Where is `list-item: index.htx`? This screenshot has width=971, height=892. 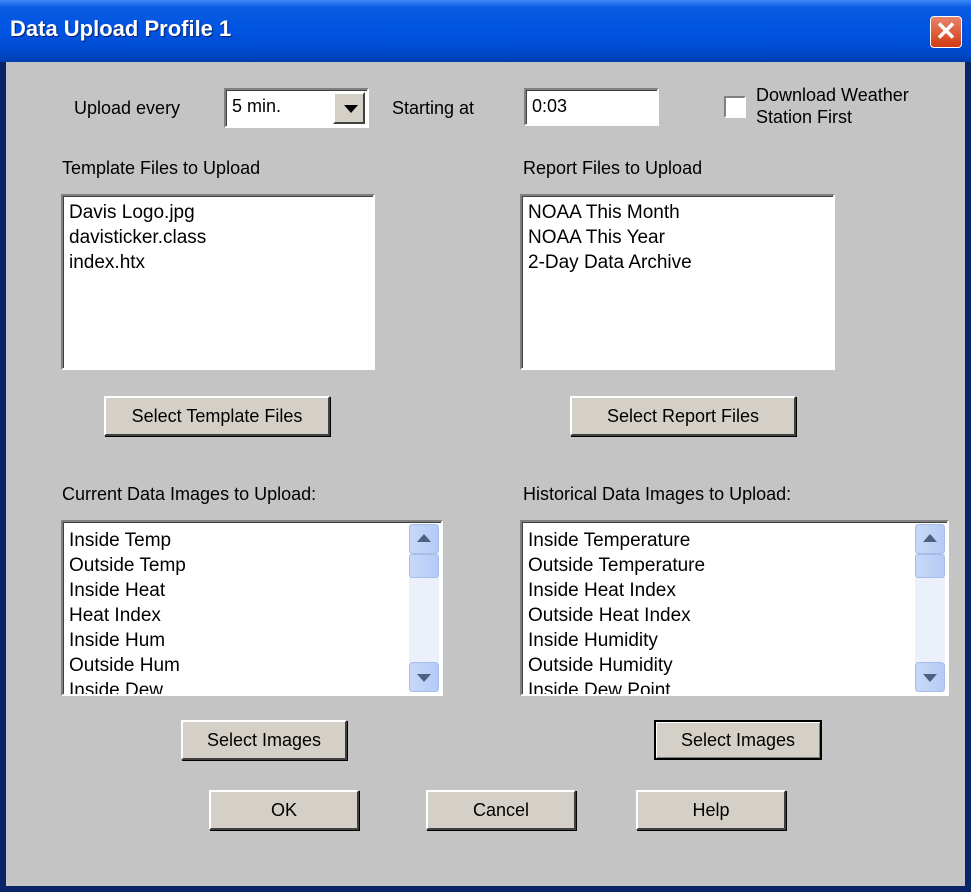 list-item: index.htx is located at coordinates (137, 262).